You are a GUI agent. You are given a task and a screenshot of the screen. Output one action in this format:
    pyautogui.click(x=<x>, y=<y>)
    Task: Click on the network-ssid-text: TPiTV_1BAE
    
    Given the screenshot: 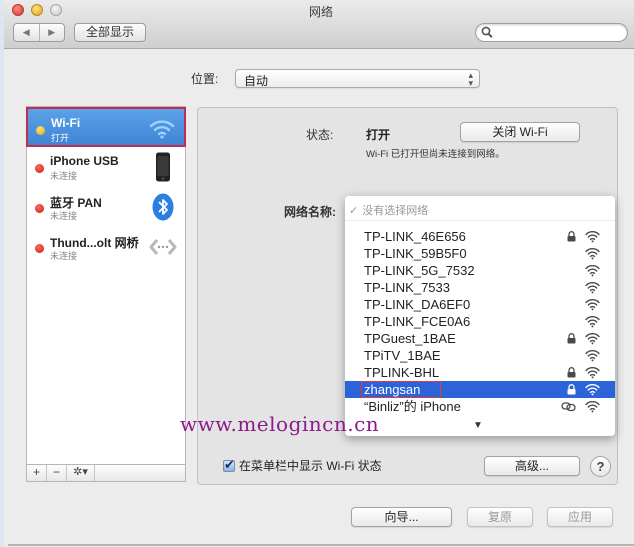 What is the action you would take?
    pyautogui.click(x=402, y=355)
    